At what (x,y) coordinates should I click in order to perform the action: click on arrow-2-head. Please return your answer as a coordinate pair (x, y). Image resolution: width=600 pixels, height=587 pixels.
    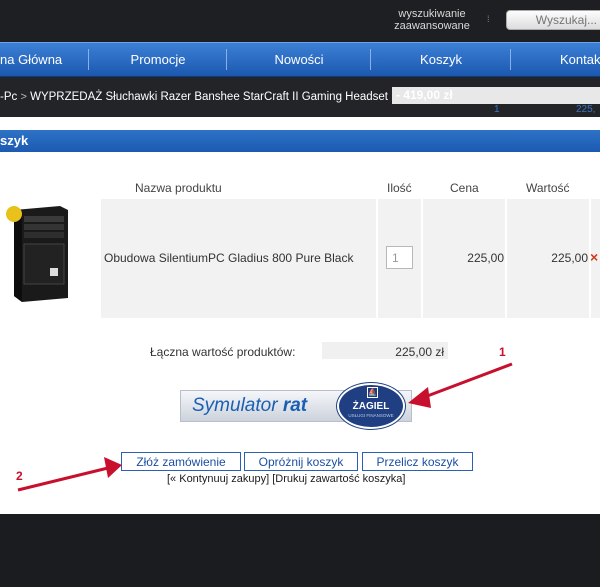
    Looking at the image, I should click on (113, 467).